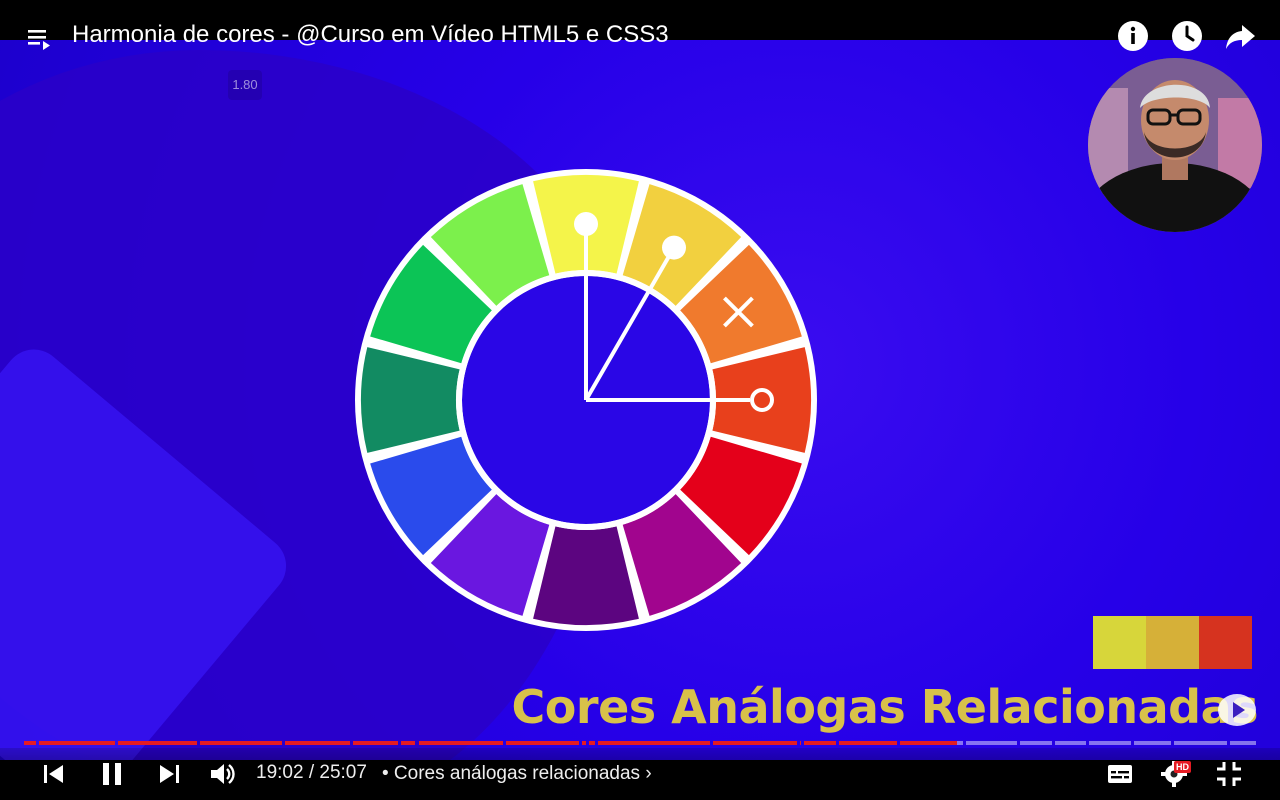 This screenshot has height=800, width=1280. What do you see at coordinates (311, 772) in the screenshot?
I see `time-display: 19:02 / 25:07` at bounding box center [311, 772].